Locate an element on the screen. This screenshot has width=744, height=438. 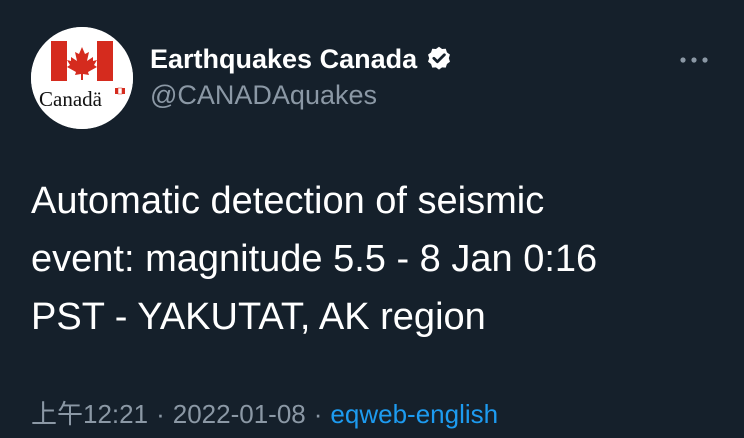
canada-flag-logo-icon: Canadä is located at coordinates (82, 78).